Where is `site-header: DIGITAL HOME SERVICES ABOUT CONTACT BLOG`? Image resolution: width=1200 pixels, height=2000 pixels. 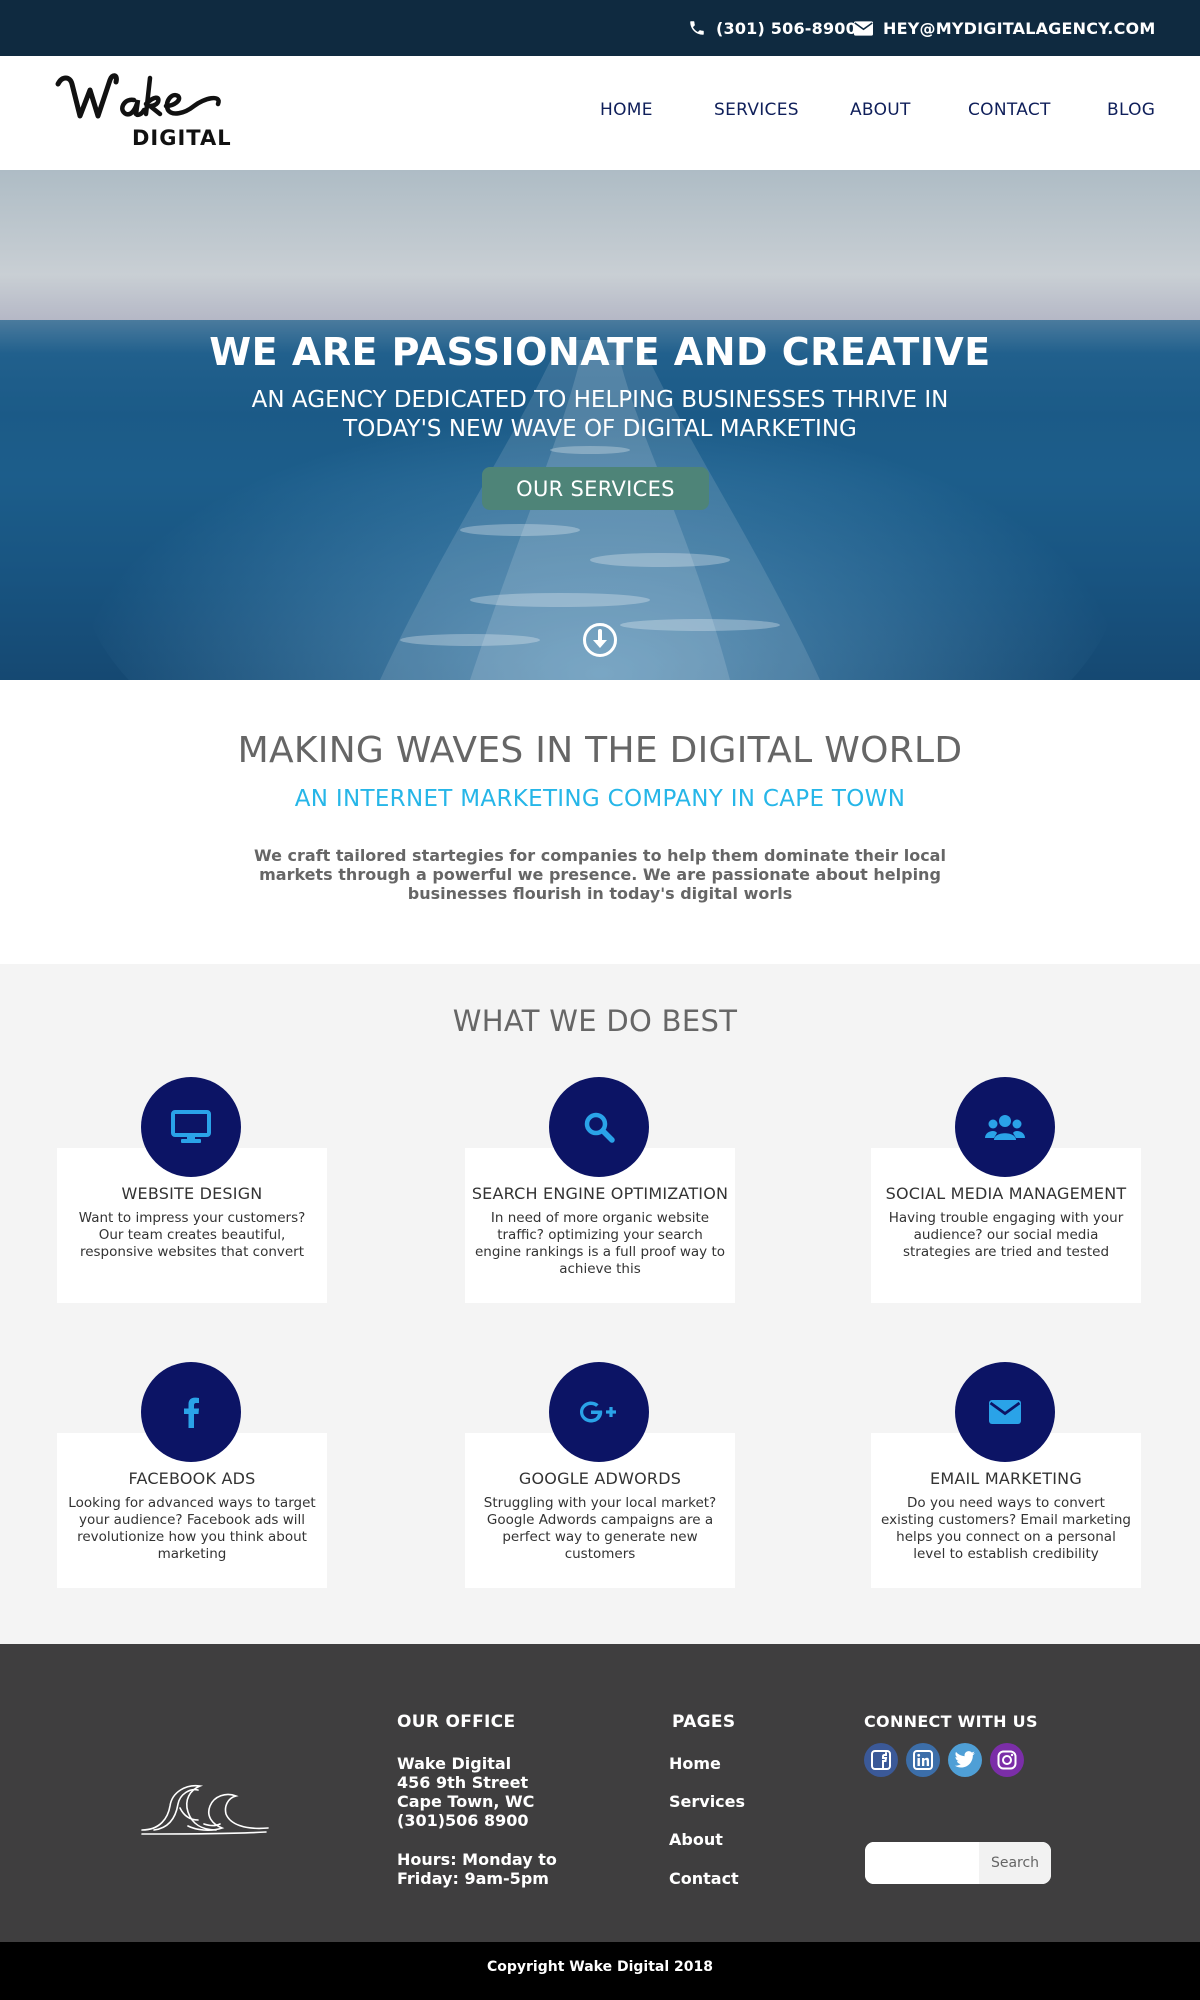
site-header: DIGITAL HOME SERVICES ABOUT CONTACT BLOG is located at coordinates (600, 113).